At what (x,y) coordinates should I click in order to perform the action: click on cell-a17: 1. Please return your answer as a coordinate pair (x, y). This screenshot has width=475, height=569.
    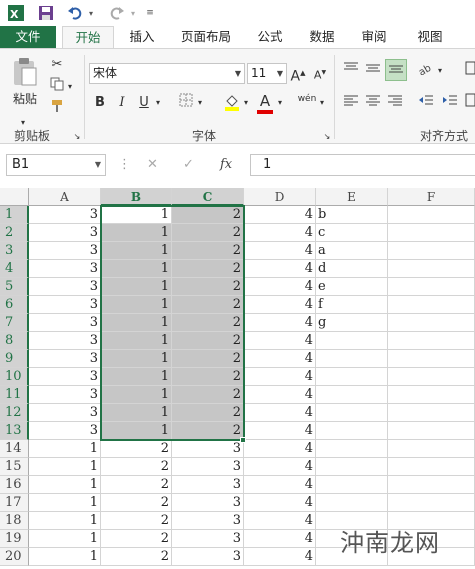
    Looking at the image, I should click on (65, 503).